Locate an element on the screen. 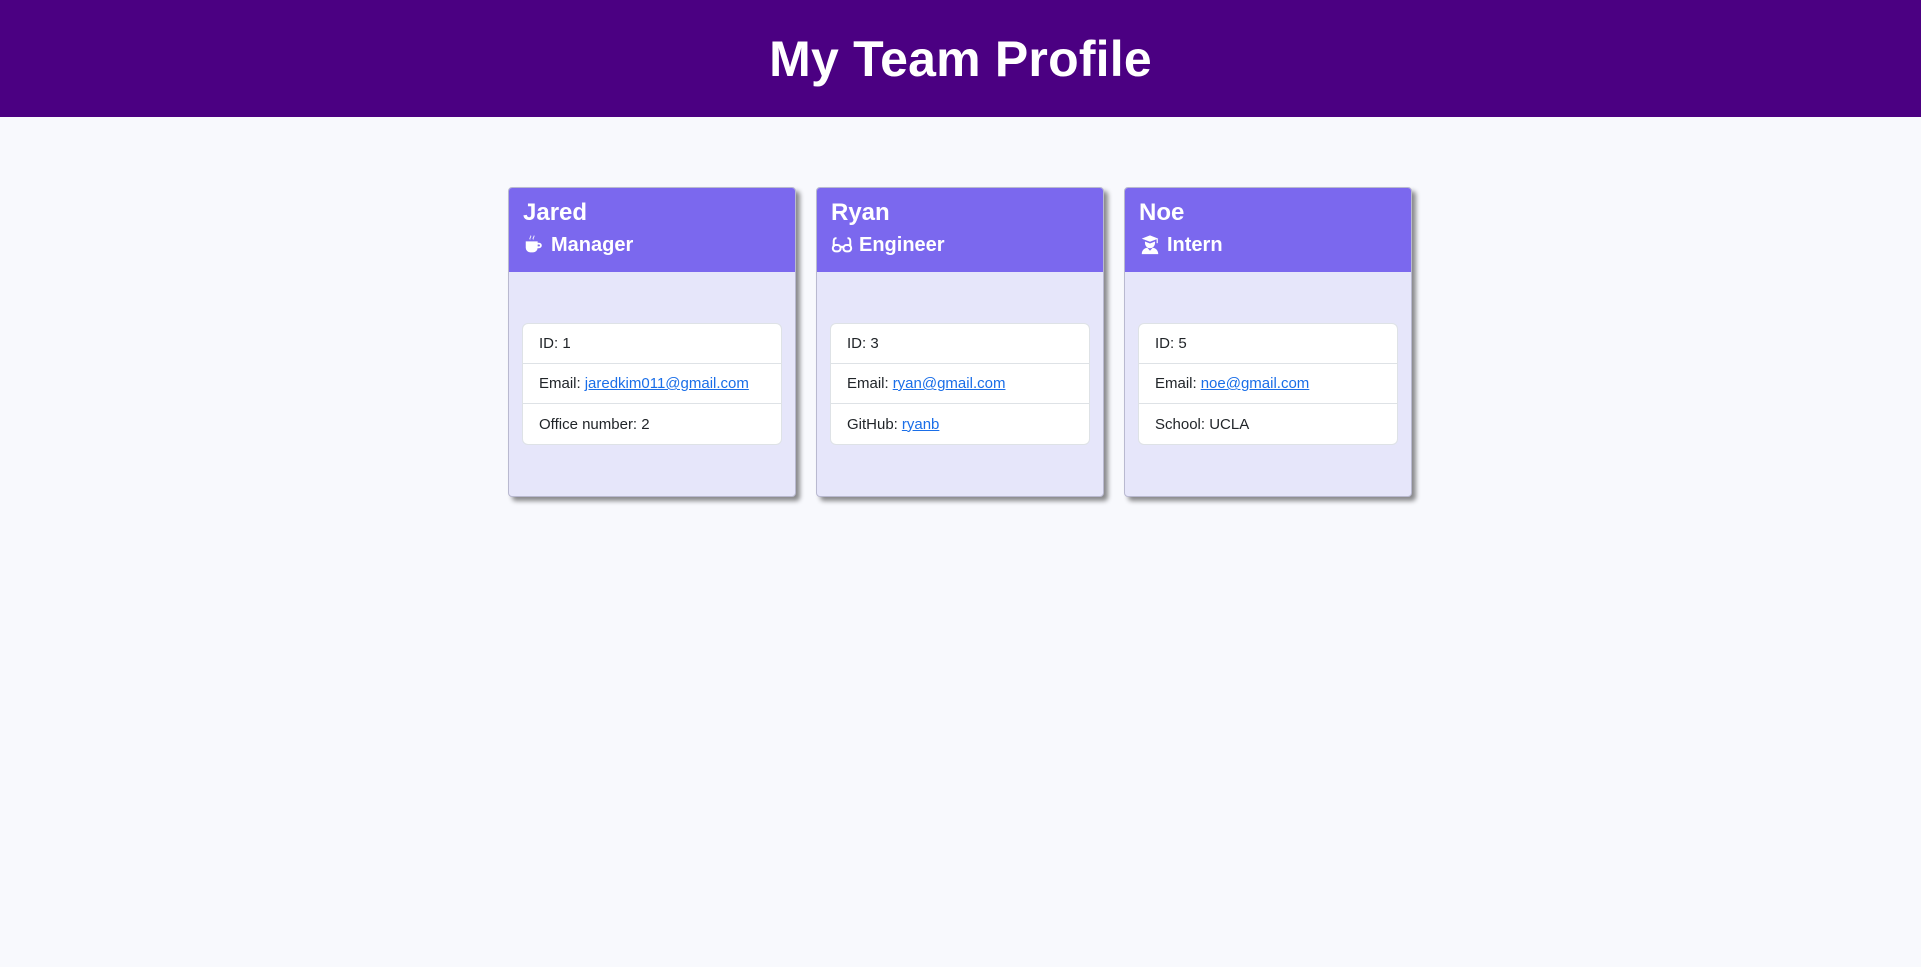 The image size is (1921, 967). employee-name: Jared is located at coordinates (555, 212).